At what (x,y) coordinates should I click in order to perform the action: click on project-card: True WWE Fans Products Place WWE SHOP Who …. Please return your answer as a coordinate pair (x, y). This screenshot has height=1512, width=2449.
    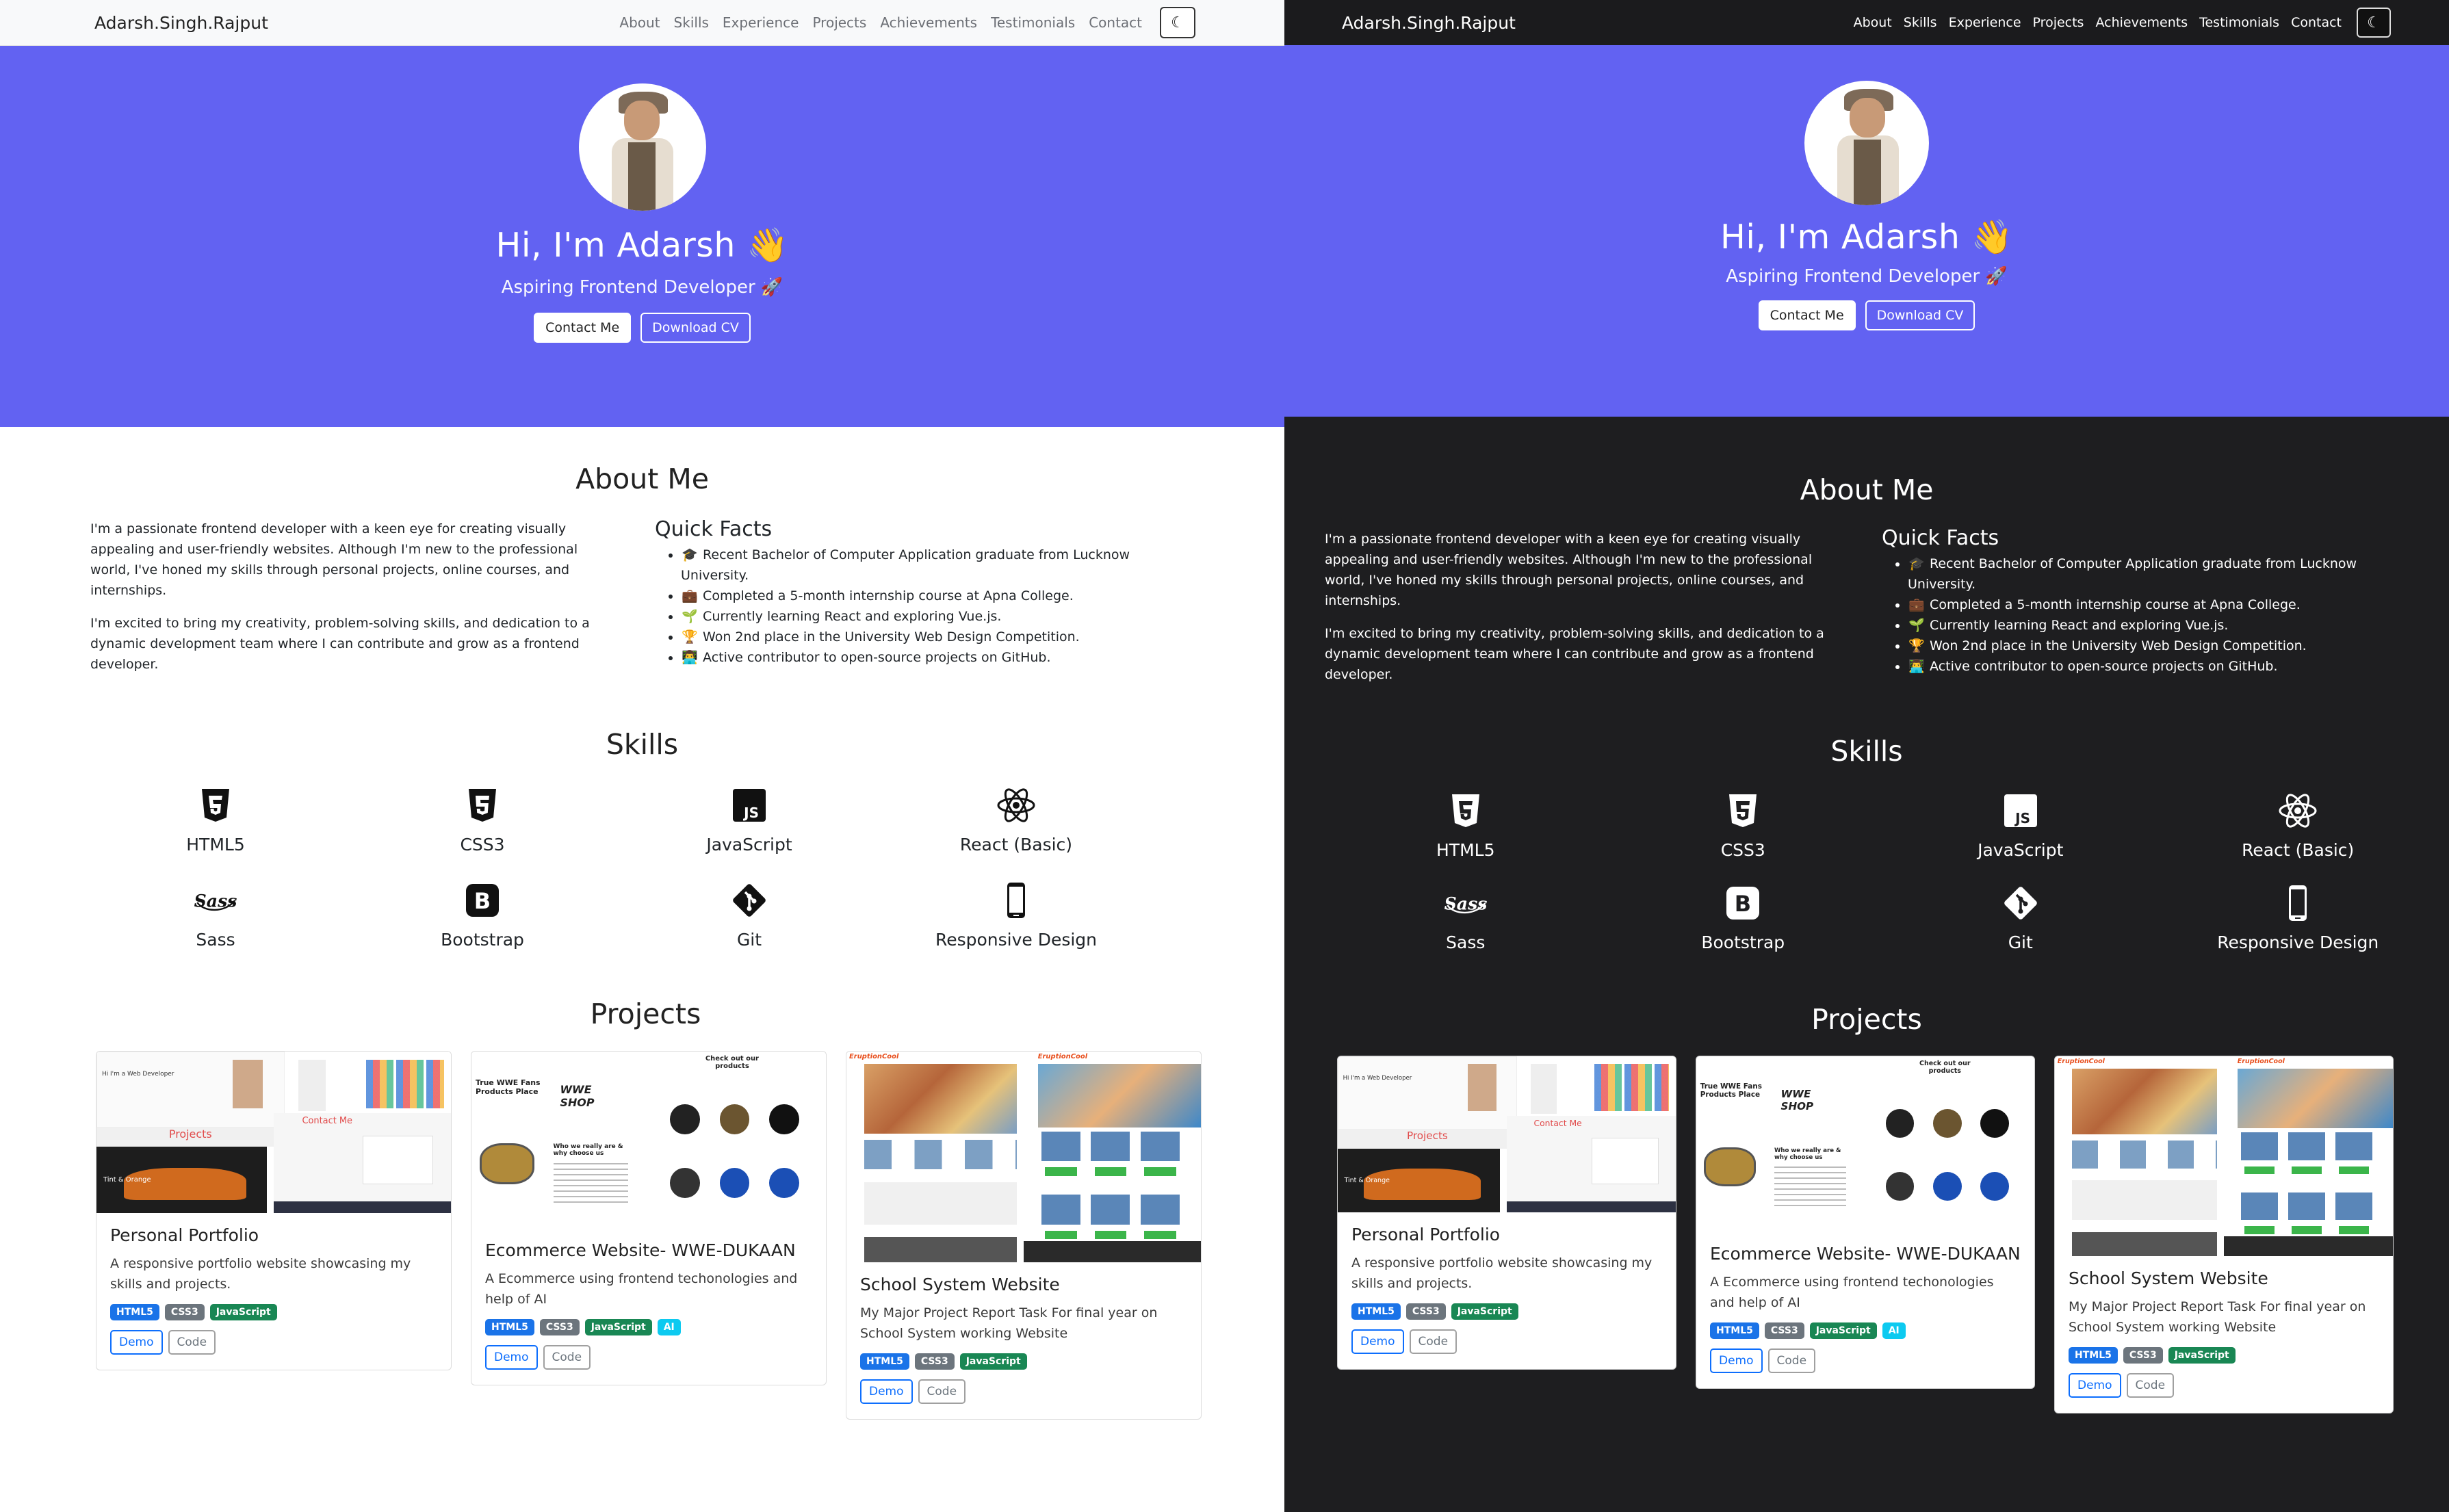
    Looking at the image, I should click on (649, 1218).